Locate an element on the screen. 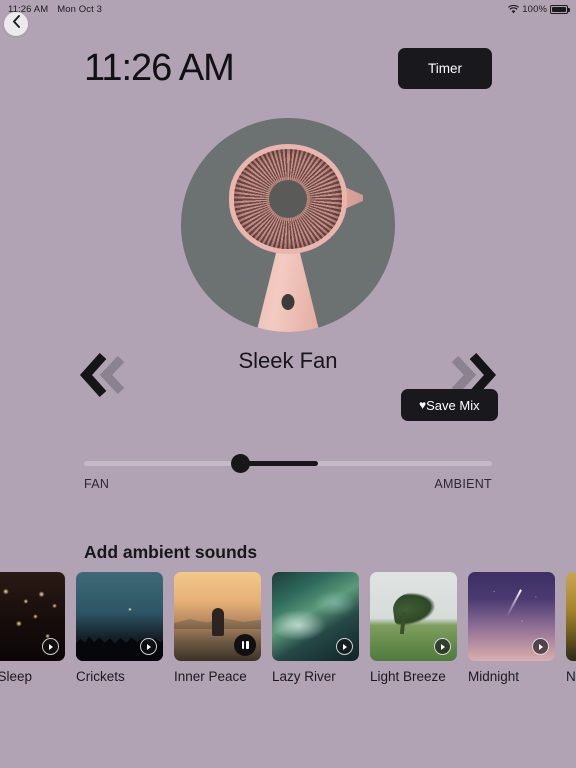 Image resolution: width=576 pixels, height=768 pixels. ambient-card-label: Midnight is located at coordinates (494, 676).